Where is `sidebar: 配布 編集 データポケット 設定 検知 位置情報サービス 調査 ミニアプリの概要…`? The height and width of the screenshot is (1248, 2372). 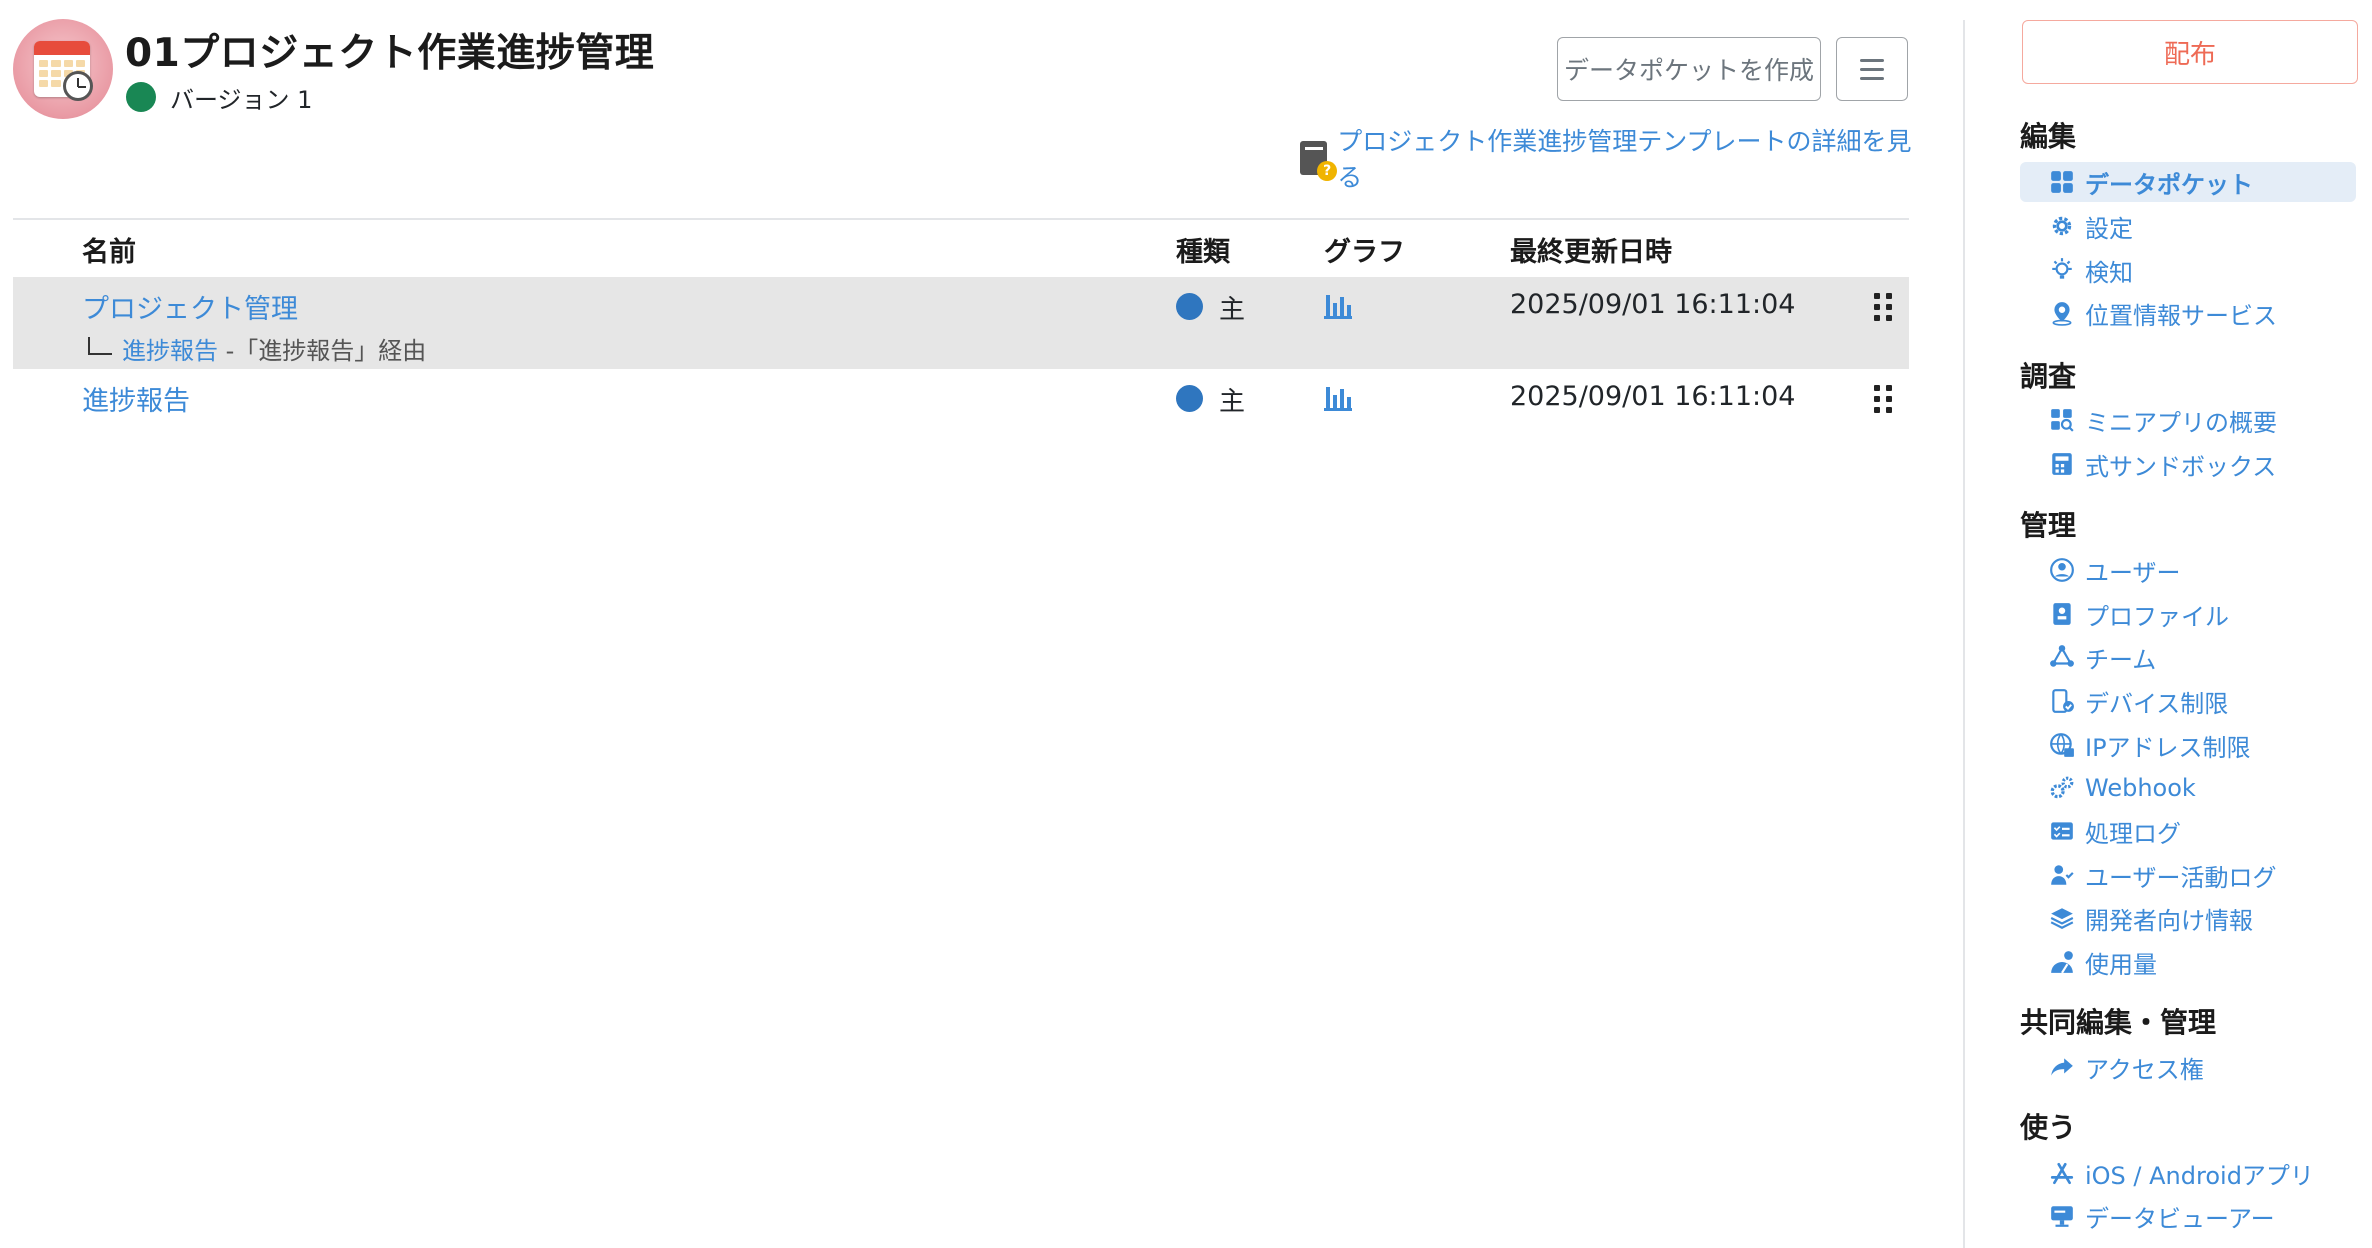 sidebar: 配布 編集 データポケット 設定 検知 位置情報サービス 調査 ミニアプリの概要… is located at coordinates (2196, 624).